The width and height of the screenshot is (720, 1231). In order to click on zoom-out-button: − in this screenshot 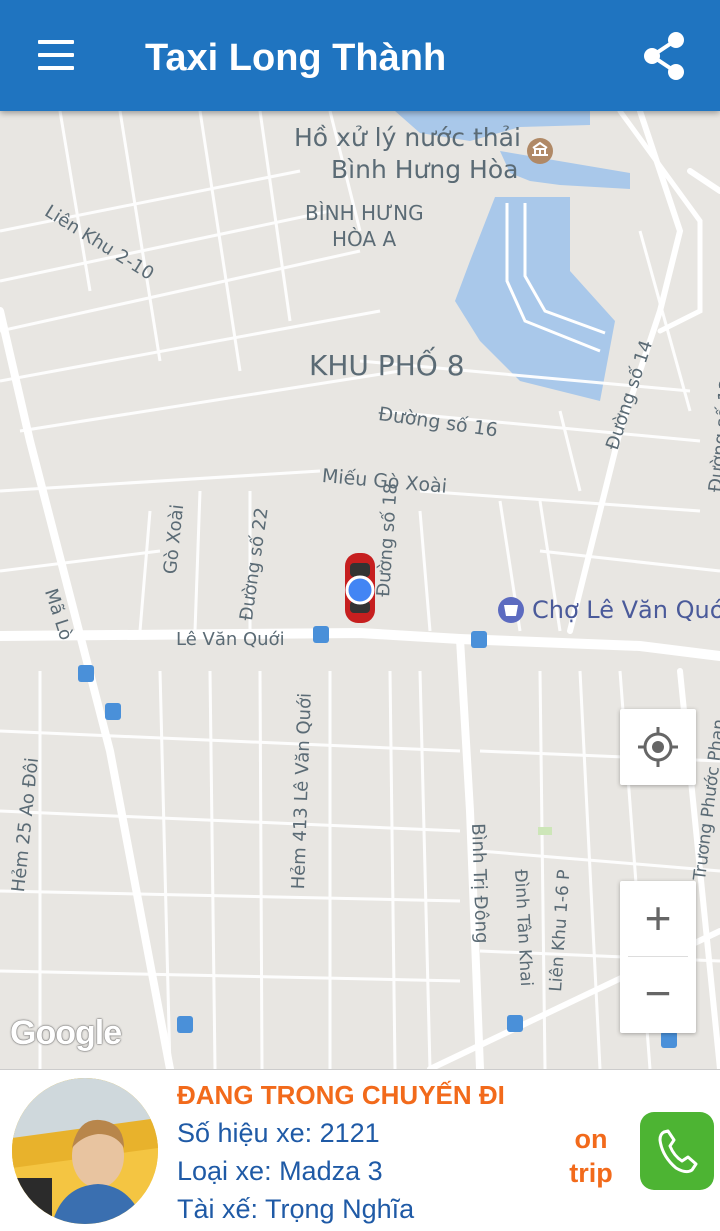, I will do `click(658, 994)`.